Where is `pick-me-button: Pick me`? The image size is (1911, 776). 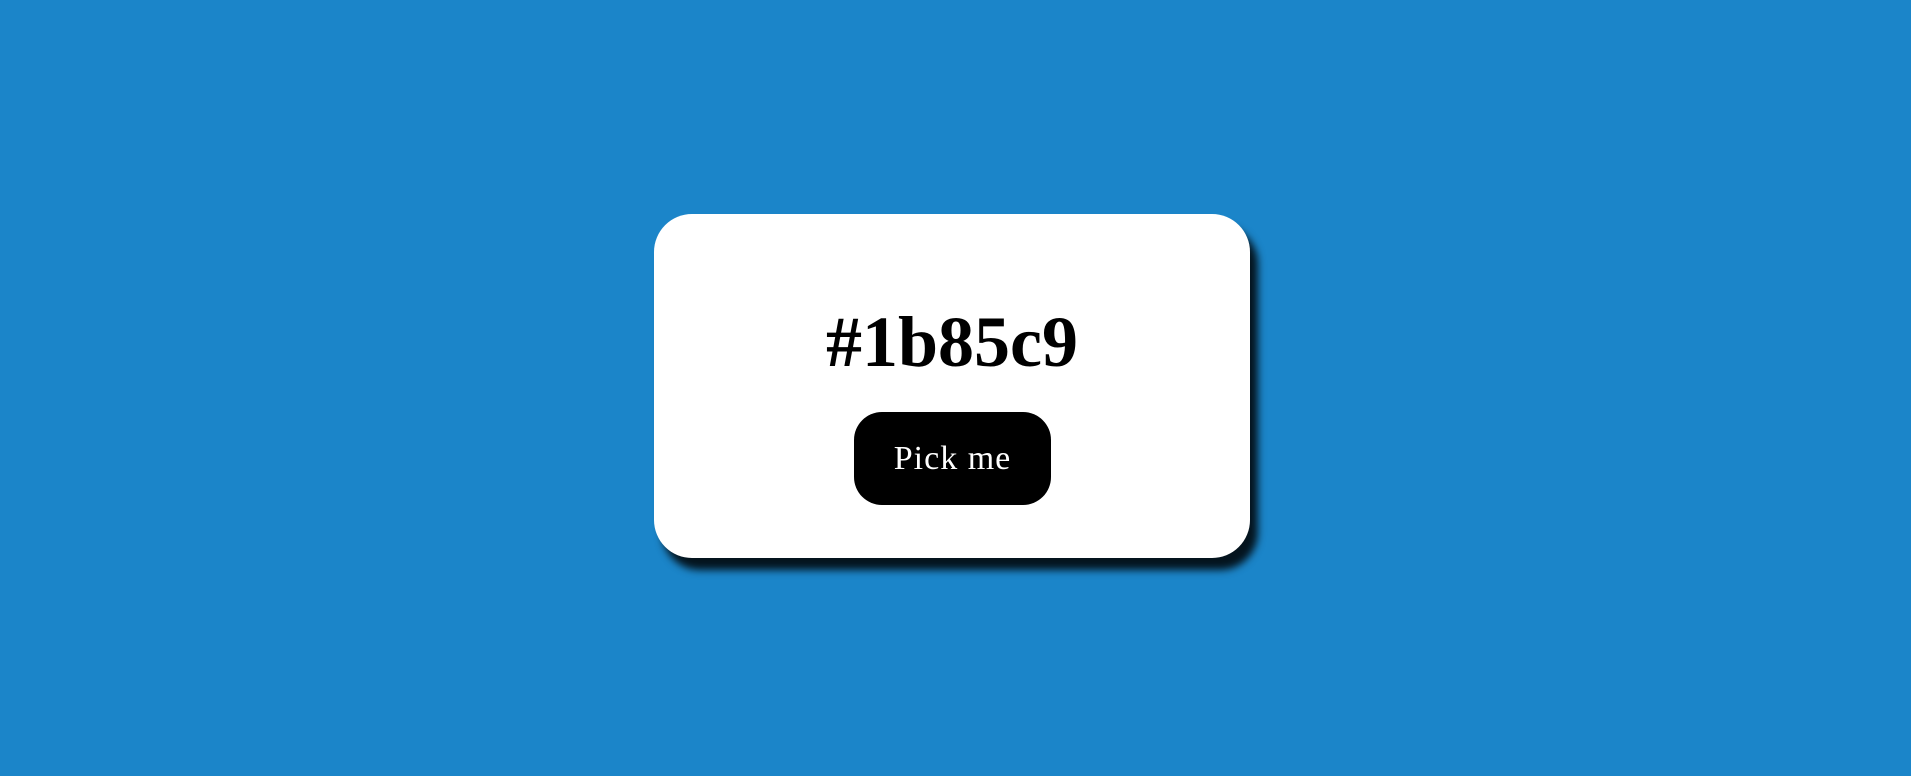 pick-me-button: Pick me is located at coordinates (952, 458).